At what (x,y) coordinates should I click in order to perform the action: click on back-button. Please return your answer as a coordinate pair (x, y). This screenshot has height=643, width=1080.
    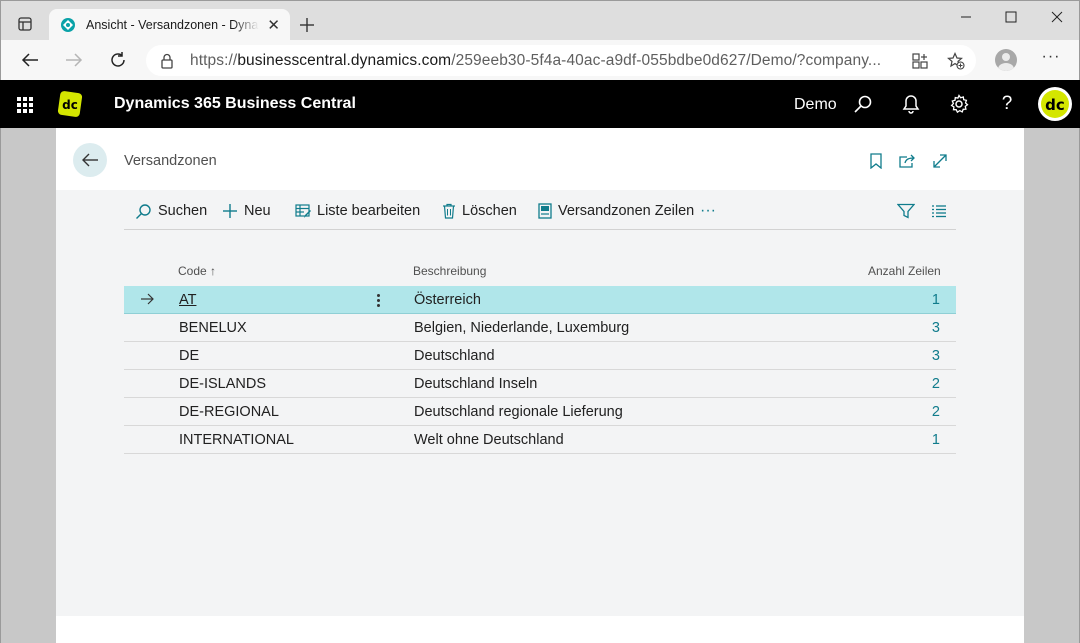
    Looking at the image, I should click on (90, 160).